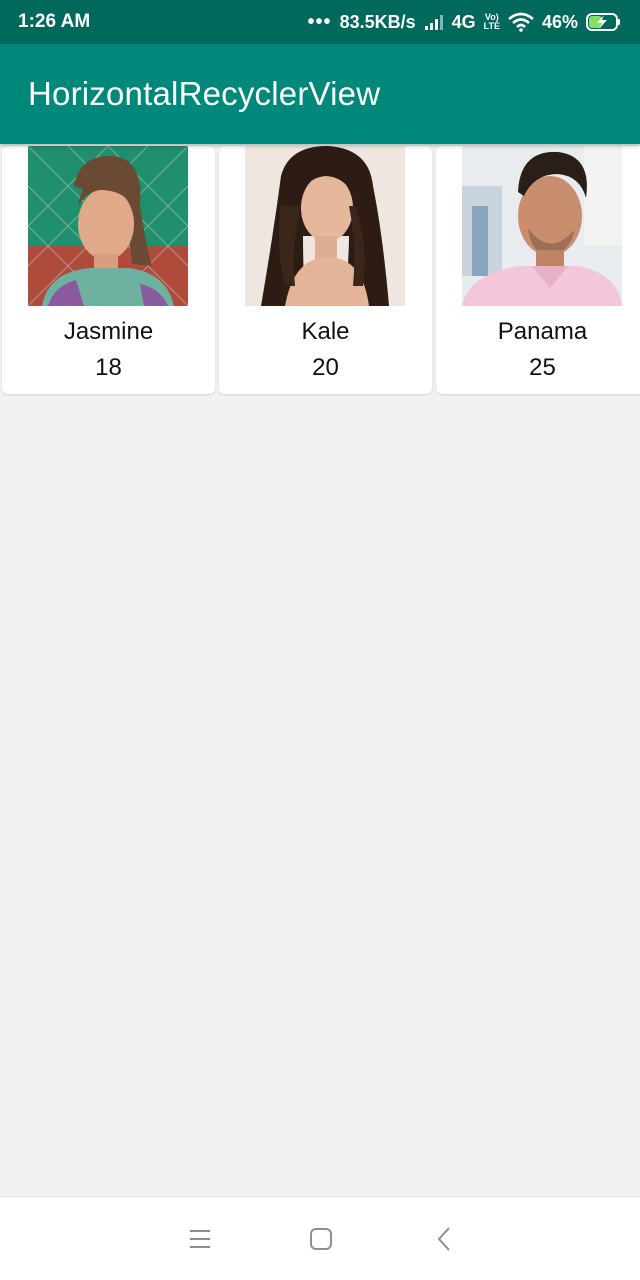 The width and height of the screenshot is (640, 1280). What do you see at coordinates (204, 93) in the screenshot?
I see `app-title: HorizontalRecyclerView` at bounding box center [204, 93].